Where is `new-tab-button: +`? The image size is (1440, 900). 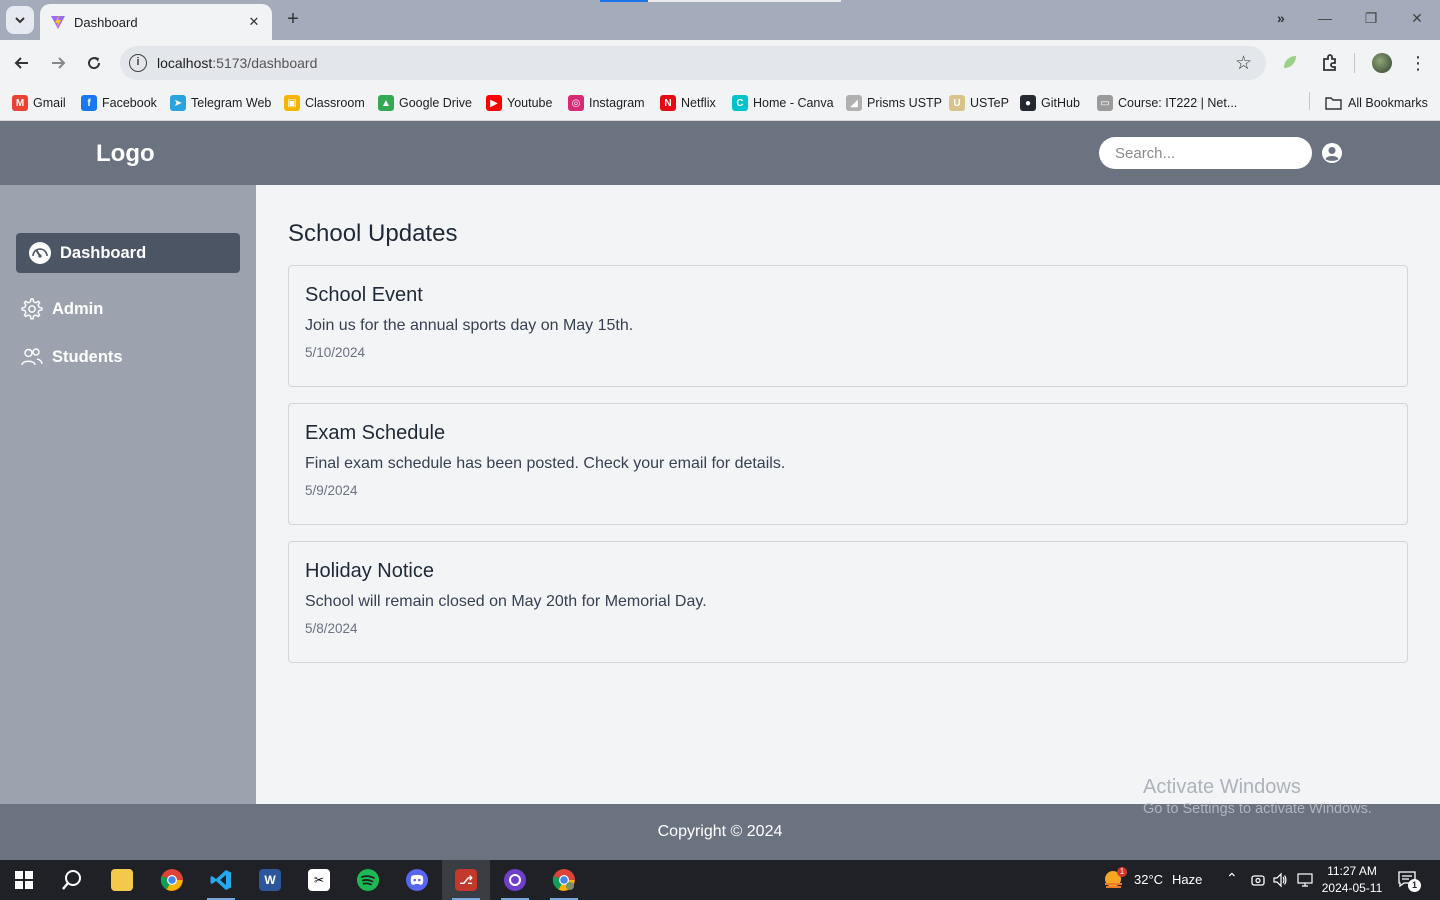
new-tab-button: + is located at coordinates (293, 19).